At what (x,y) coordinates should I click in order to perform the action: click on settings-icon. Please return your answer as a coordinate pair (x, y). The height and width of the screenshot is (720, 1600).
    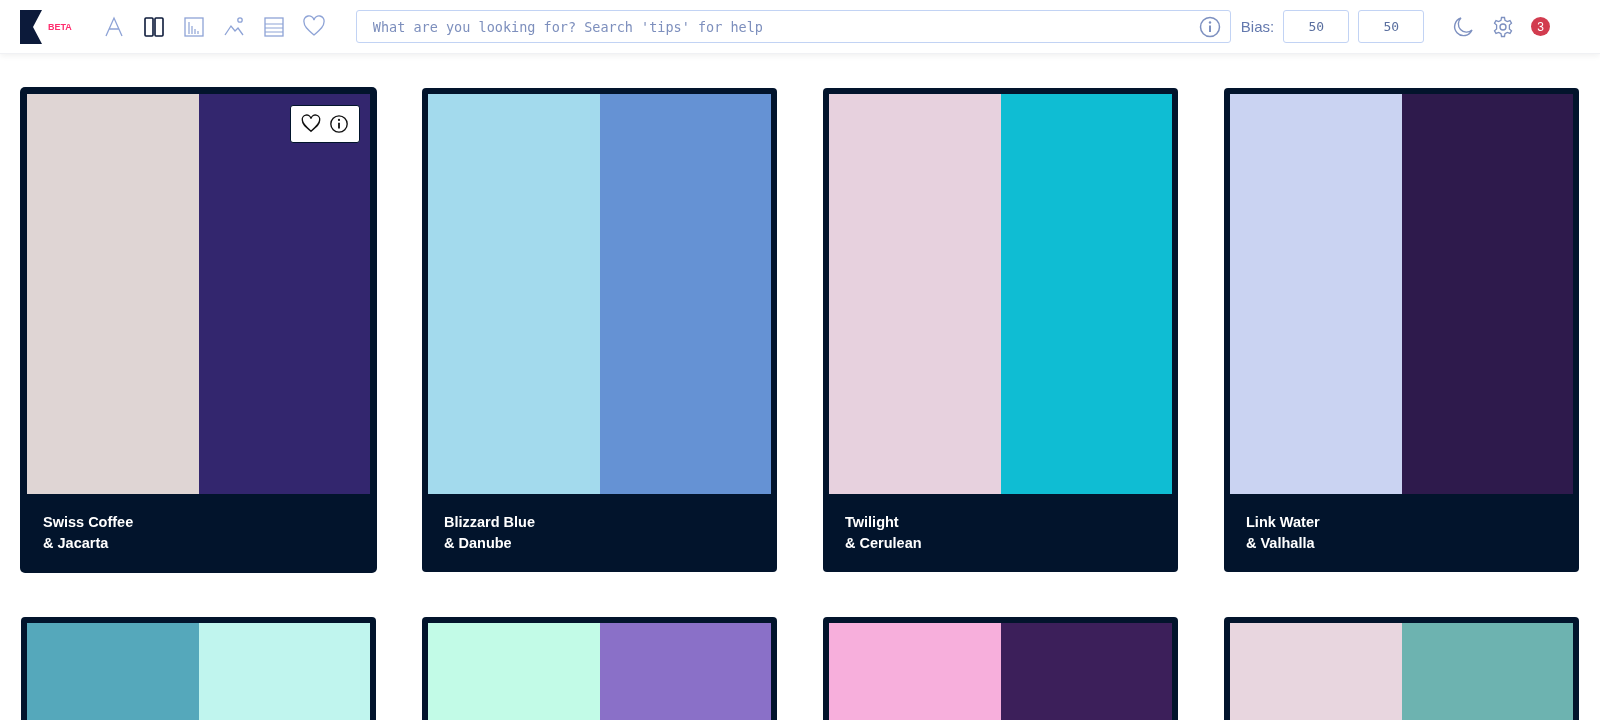
    Looking at the image, I should click on (1503, 26).